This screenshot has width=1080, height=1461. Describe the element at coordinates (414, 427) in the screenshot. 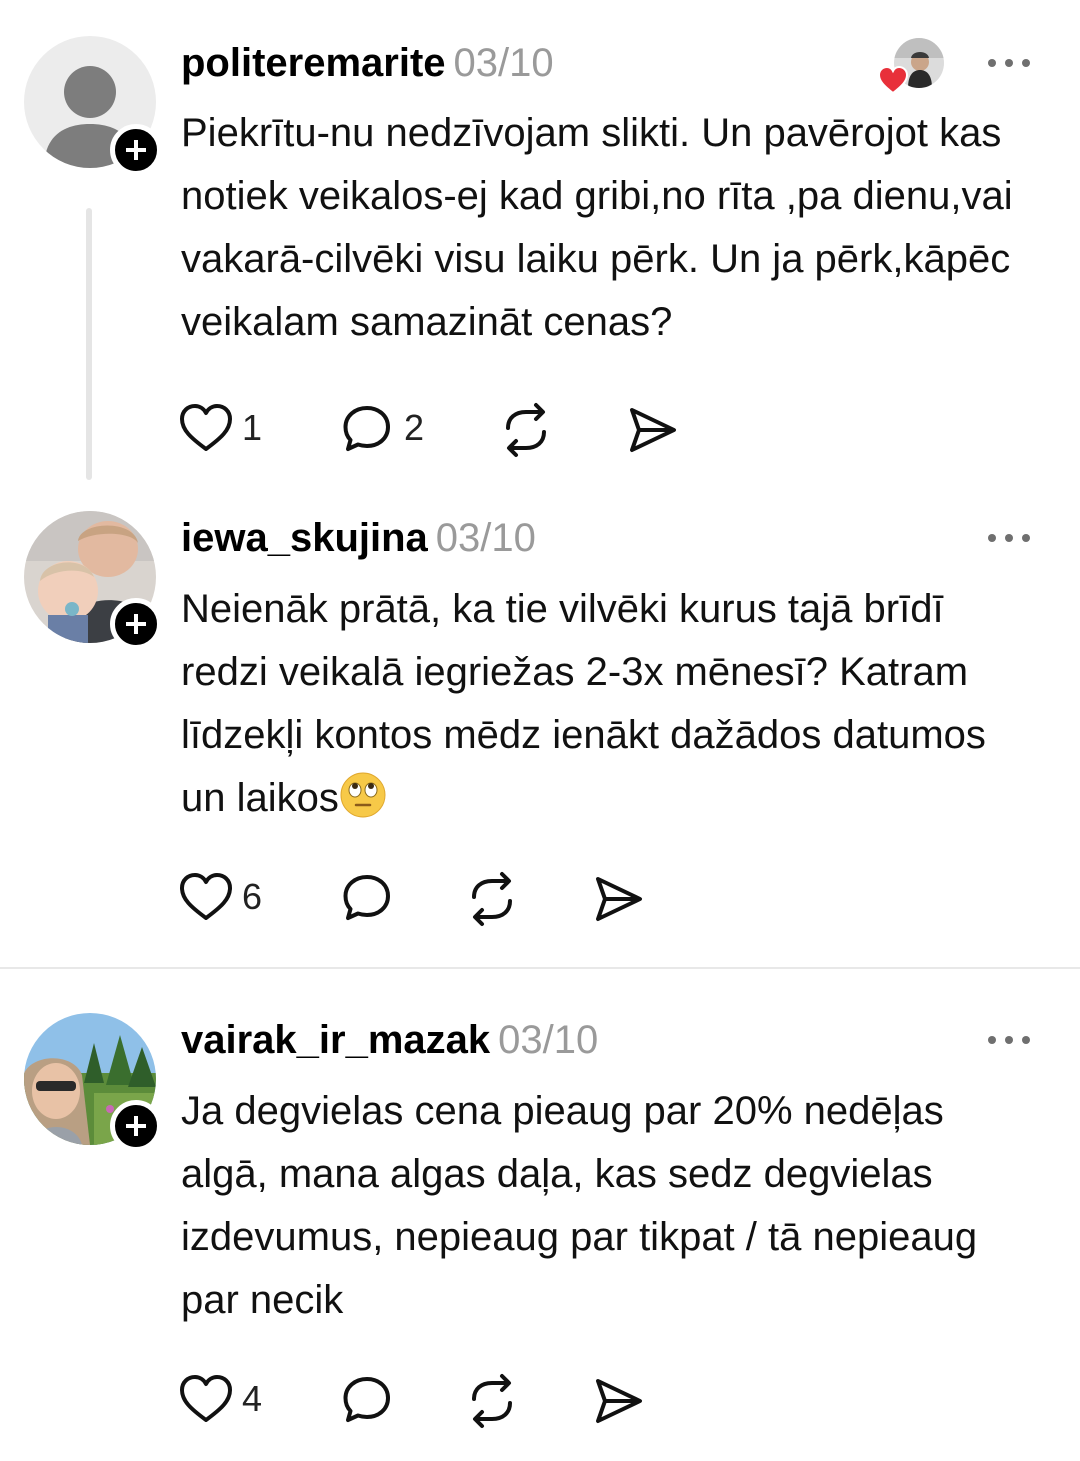

I see `reply-count: 2` at that location.